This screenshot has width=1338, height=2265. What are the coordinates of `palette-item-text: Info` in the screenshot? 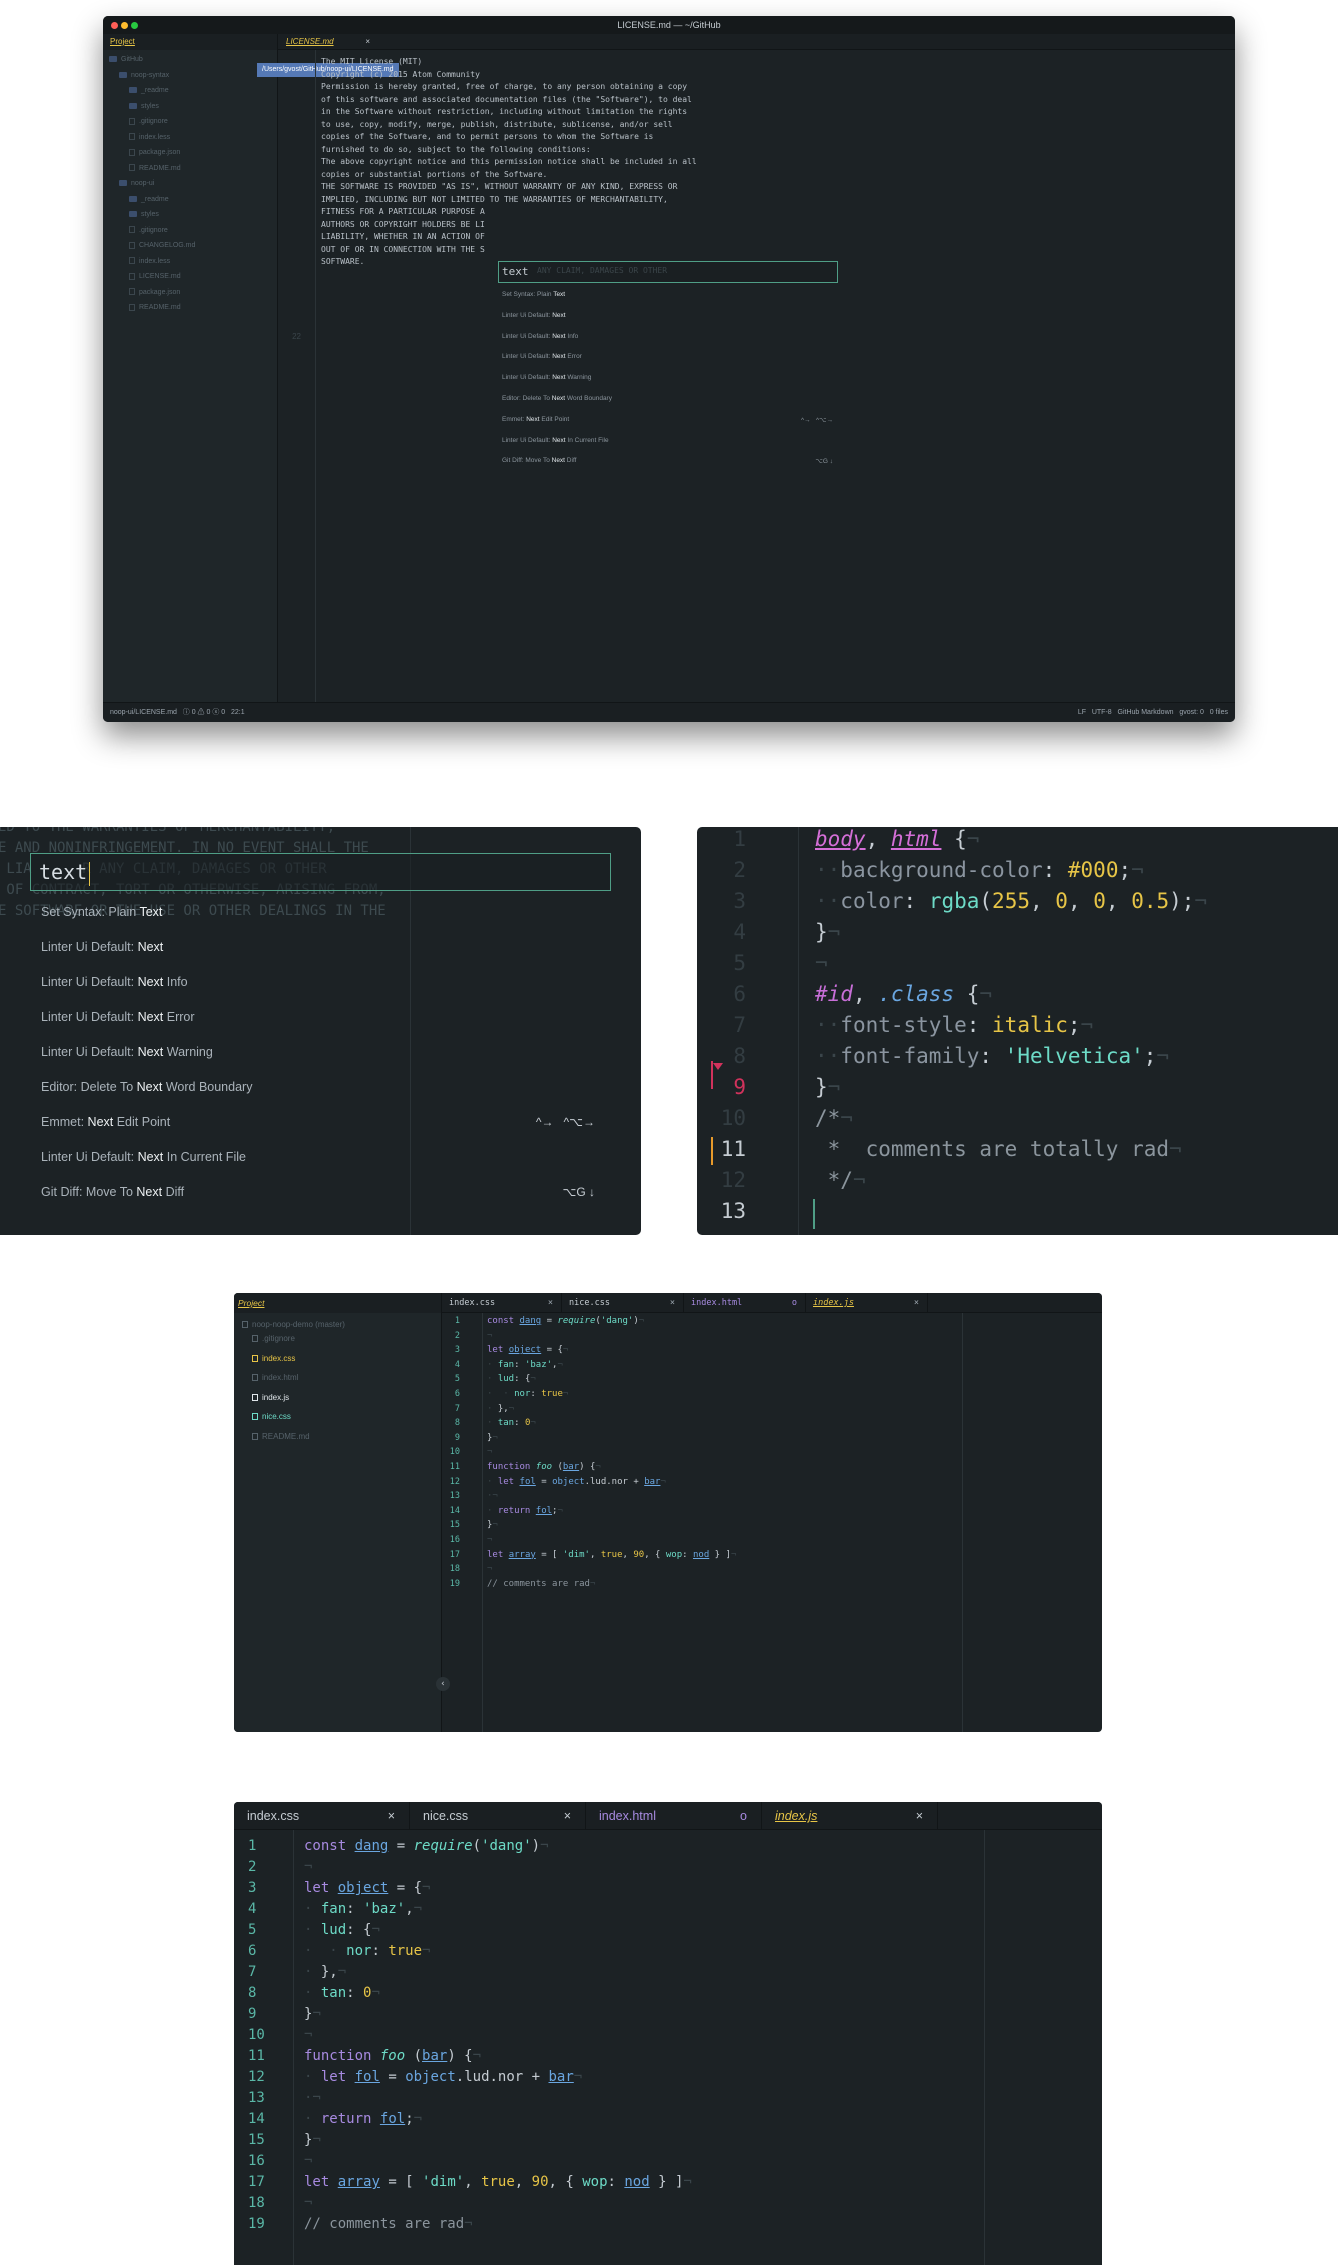 It's located at (572, 336).